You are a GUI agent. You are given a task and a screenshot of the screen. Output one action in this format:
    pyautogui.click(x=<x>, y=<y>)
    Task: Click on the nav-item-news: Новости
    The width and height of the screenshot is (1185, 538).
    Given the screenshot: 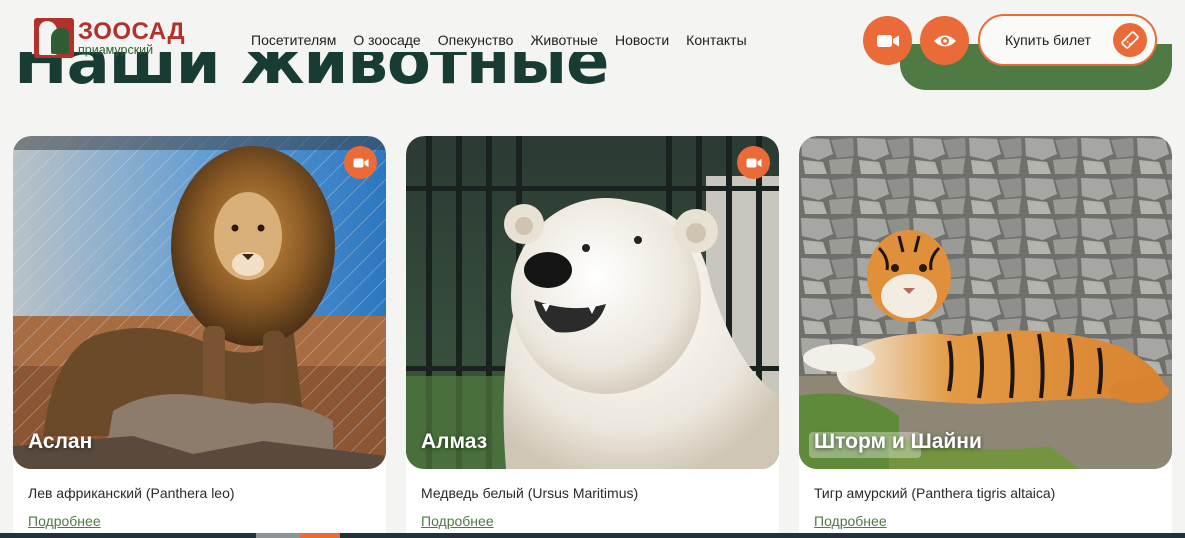 What is the action you would take?
    pyautogui.click(x=642, y=40)
    